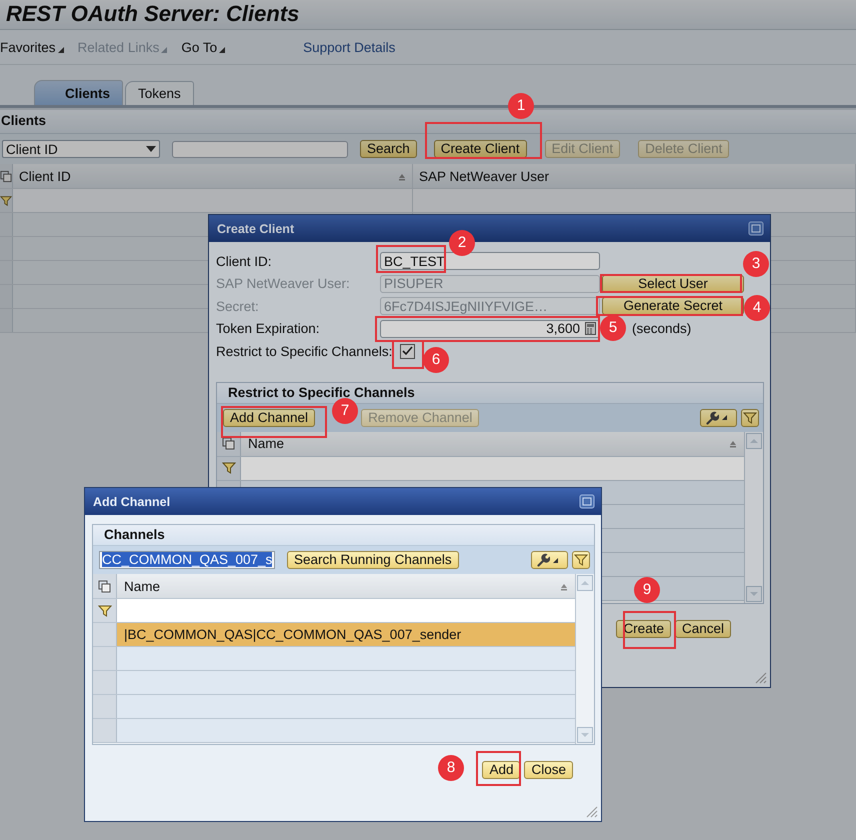  Describe the element at coordinates (255, 229) in the screenshot. I see `dialog-title: Create Client` at that location.